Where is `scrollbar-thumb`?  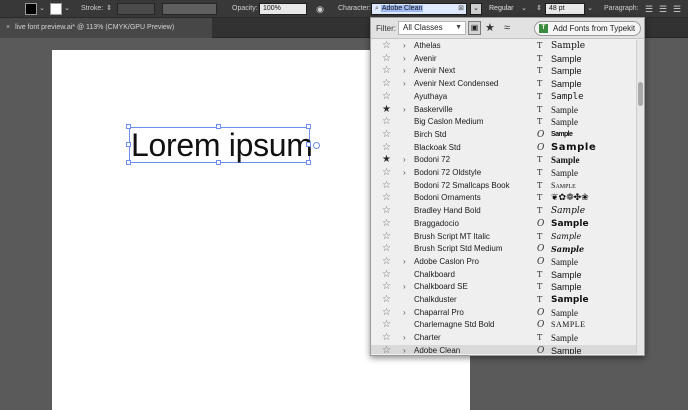
scrollbar-thumb is located at coordinates (640, 94).